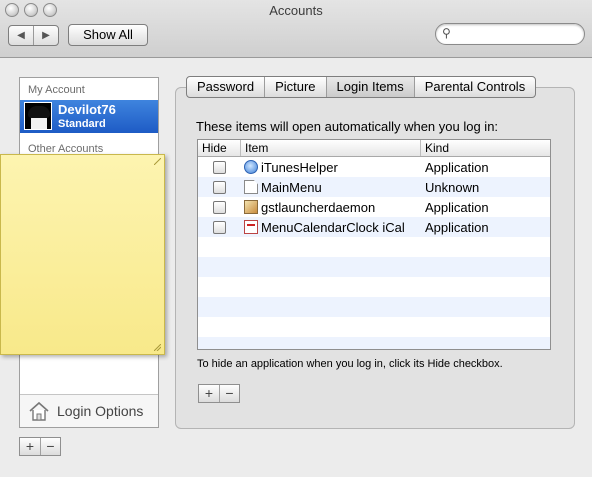 The image size is (592, 477). I want to click on gstlauncher-icon, so click(251, 207).